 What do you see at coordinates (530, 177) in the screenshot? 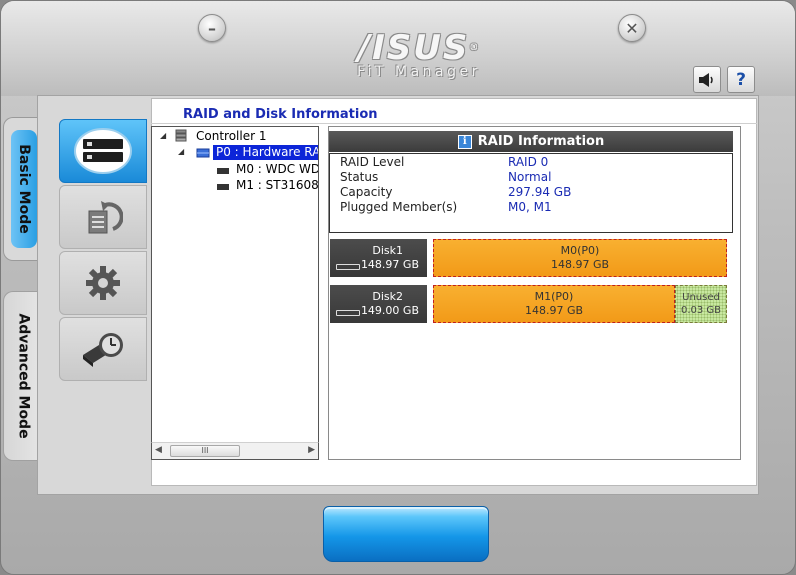
I see `info-value: Normal` at bounding box center [530, 177].